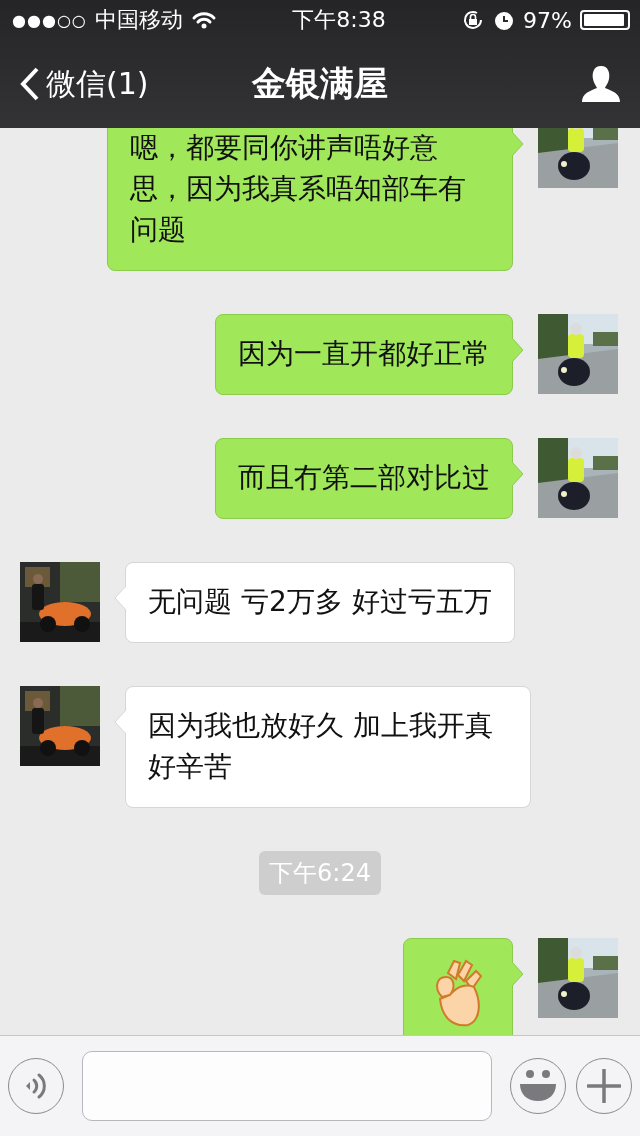 The width and height of the screenshot is (640, 1136). I want to click on smiley-icon, so click(538, 1086).